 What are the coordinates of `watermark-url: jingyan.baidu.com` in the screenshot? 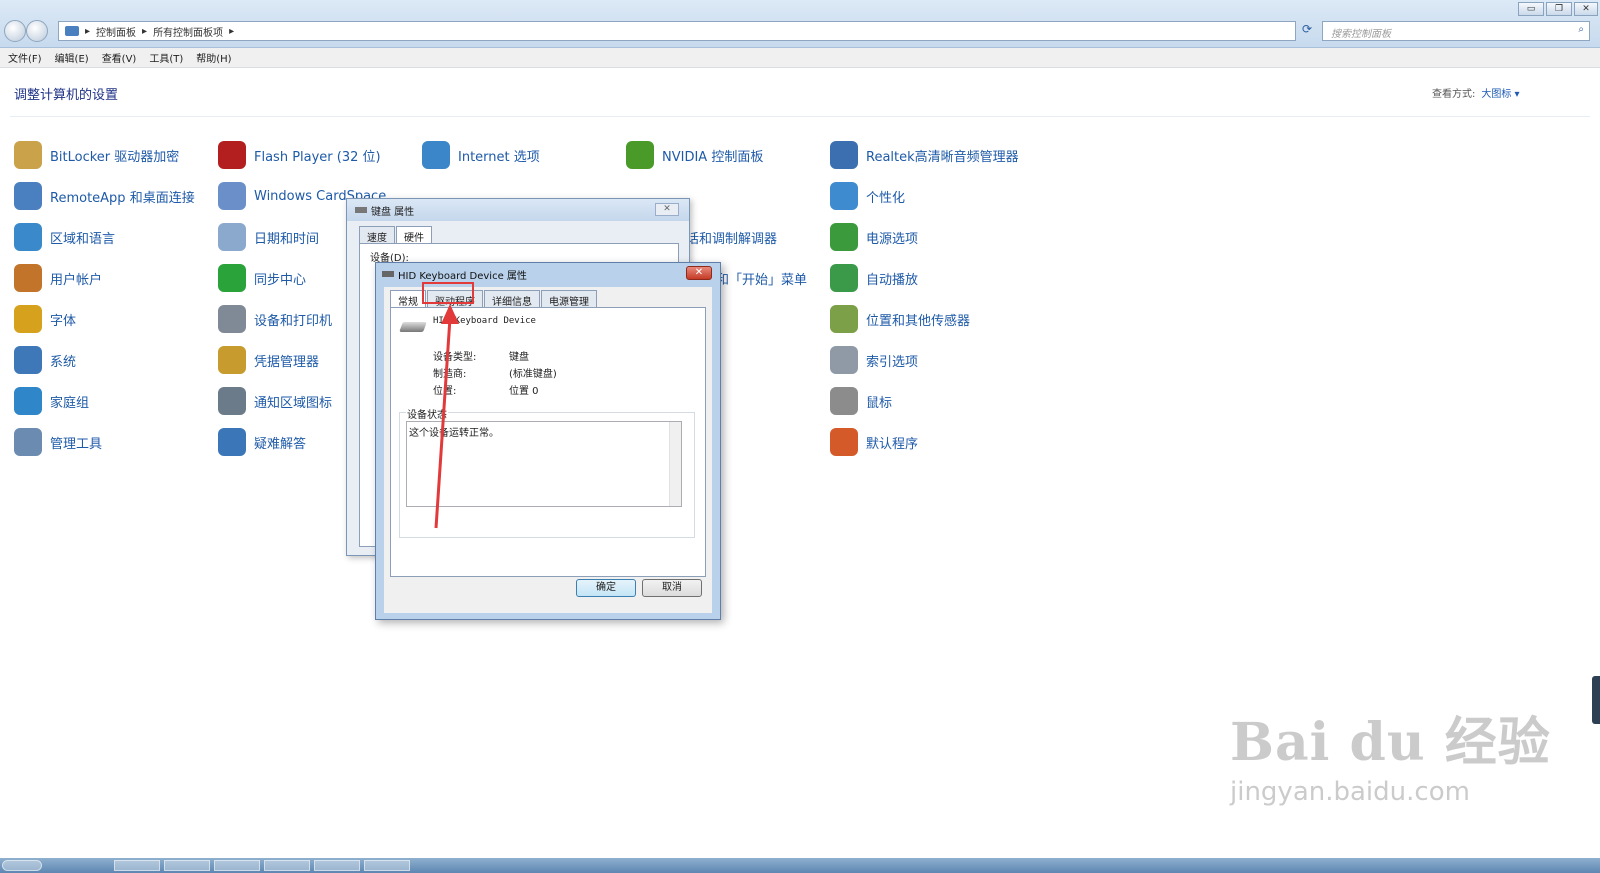 It's located at (1350, 792).